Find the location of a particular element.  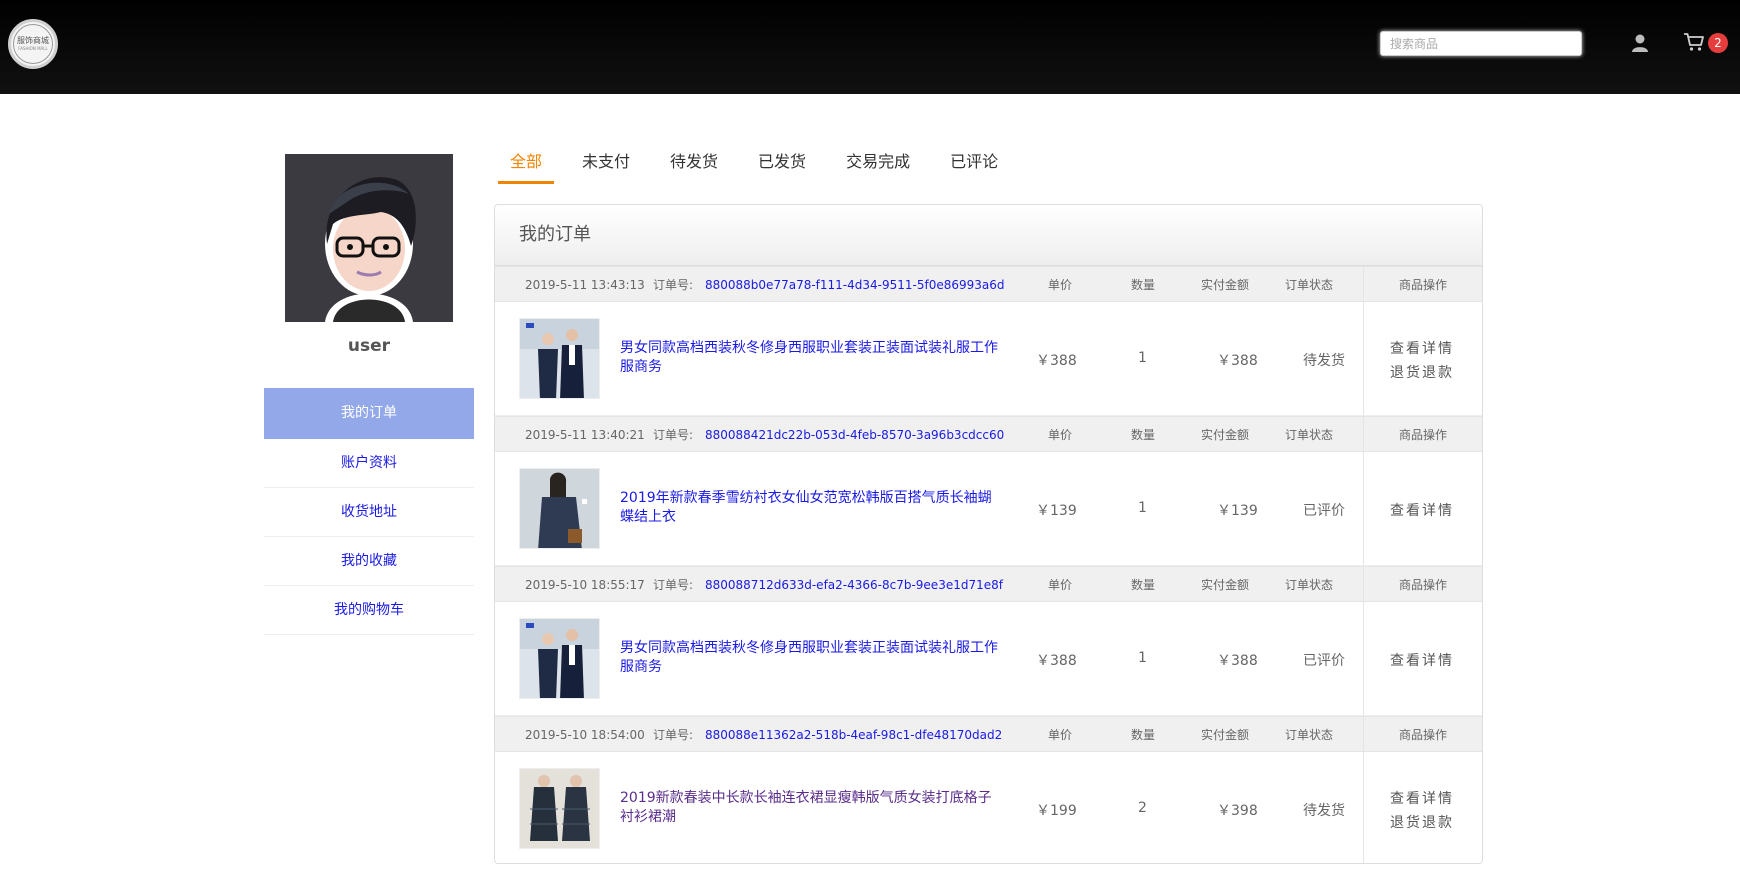

shopping-cart-icon is located at coordinates (1694, 42).